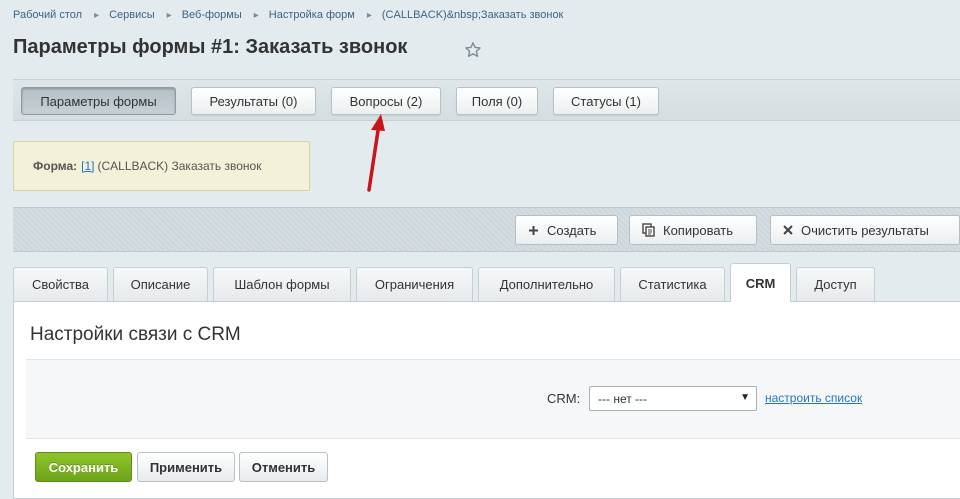  Describe the element at coordinates (673, 398) in the screenshot. I see `crm-select: --- нет --- ▼` at that location.